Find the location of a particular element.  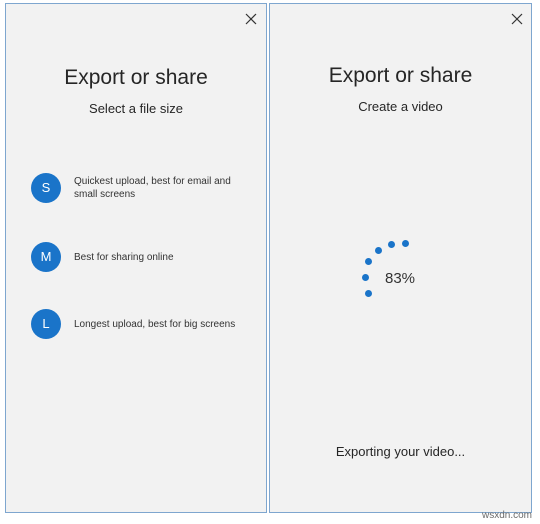

progress-ring-icon is located at coordinates (384, 268).